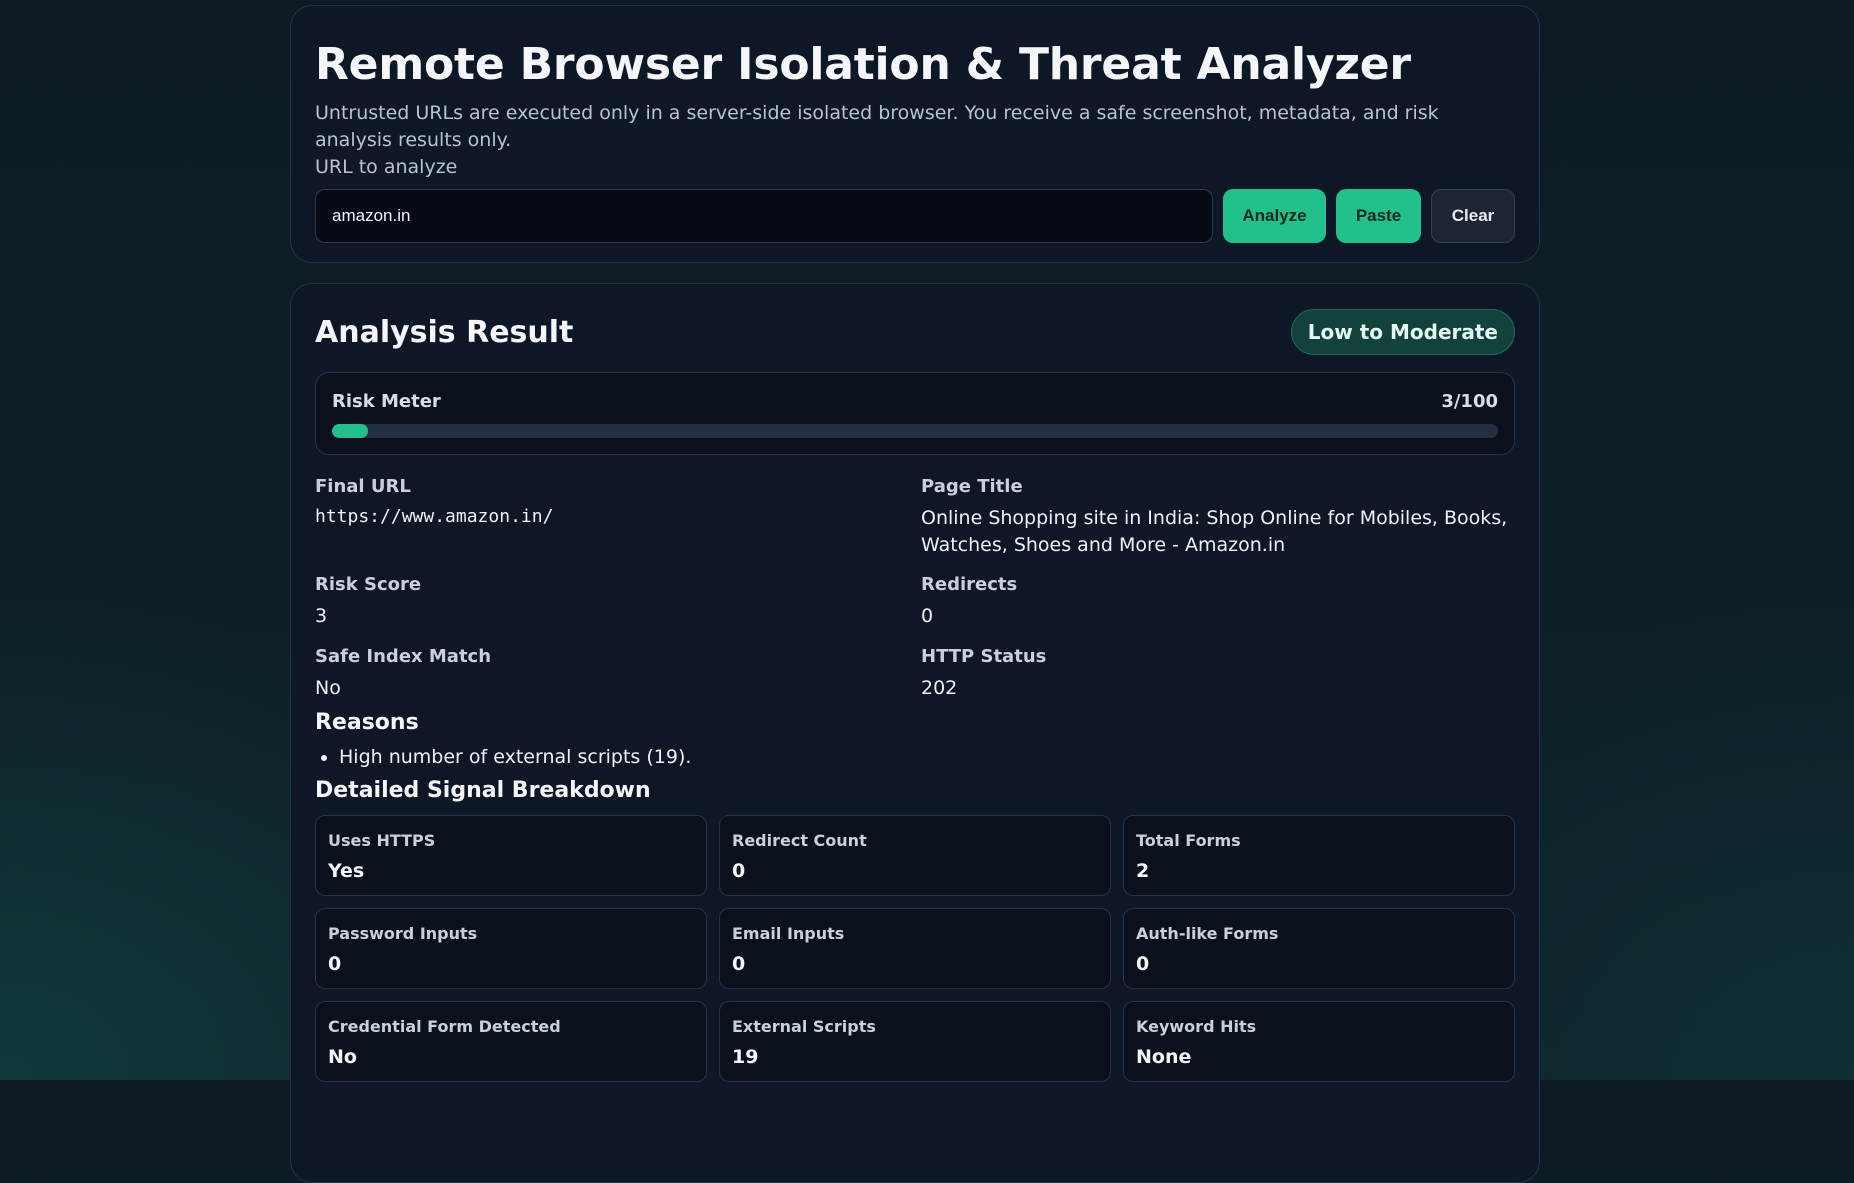 The image size is (1854, 1183). What do you see at coordinates (1221, 609) in the screenshot?
I see `redirects-item: Redirects 0` at bounding box center [1221, 609].